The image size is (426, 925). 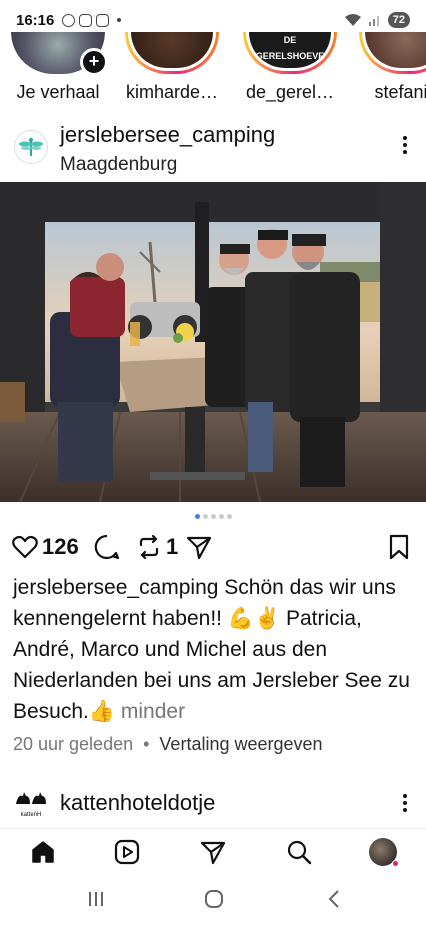 I want to click on more-notifications-dot, so click(x=119, y=20).